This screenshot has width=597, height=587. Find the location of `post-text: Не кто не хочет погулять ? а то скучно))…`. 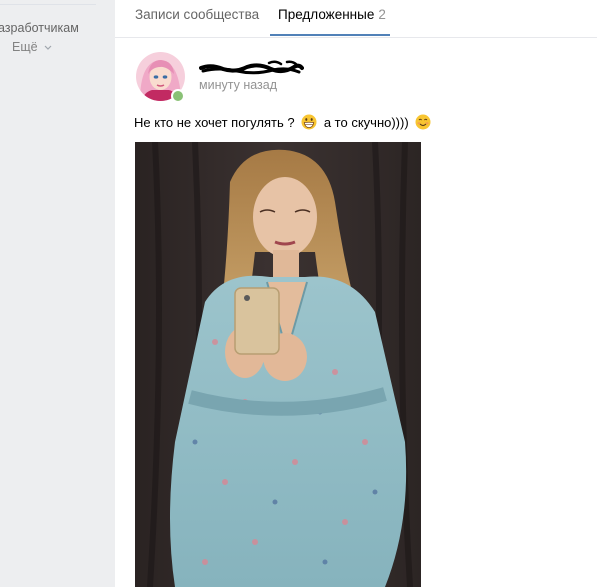

post-text: Не кто не хочет погулять ? а то скучно))… is located at coordinates (284, 123).